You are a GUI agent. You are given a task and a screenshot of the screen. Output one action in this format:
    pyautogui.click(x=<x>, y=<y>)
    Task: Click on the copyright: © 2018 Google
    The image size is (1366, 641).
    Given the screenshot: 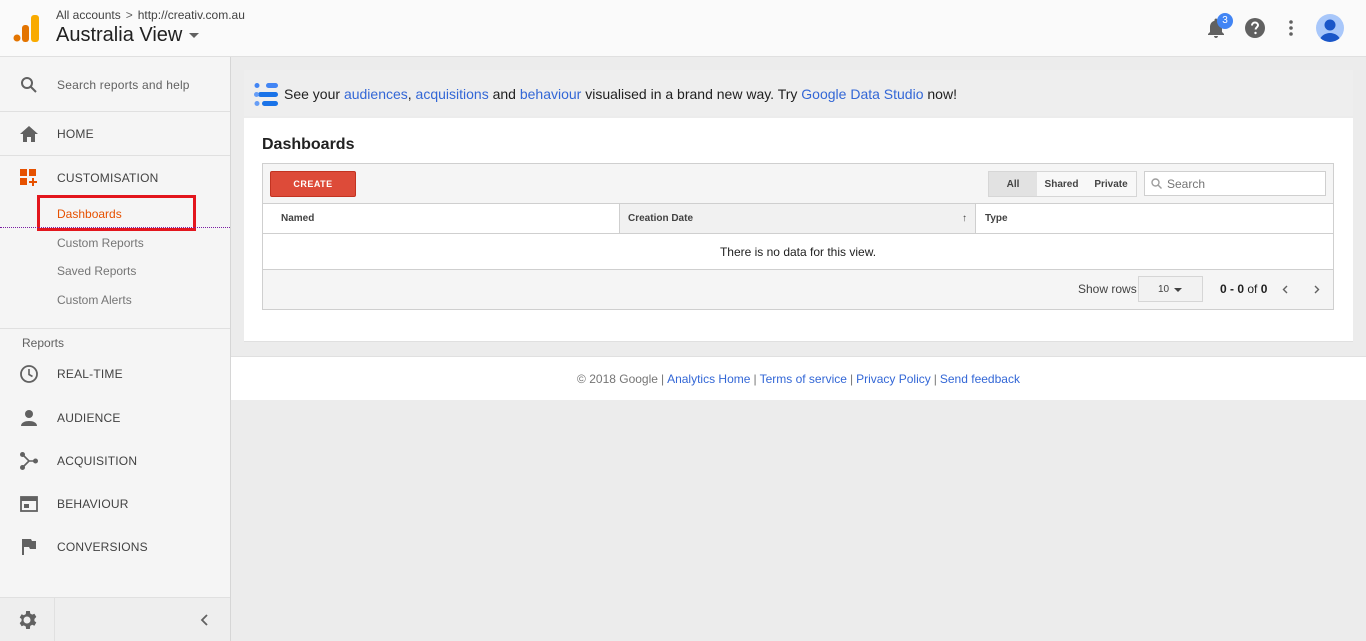 What is the action you would take?
    pyautogui.click(x=617, y=378)
    